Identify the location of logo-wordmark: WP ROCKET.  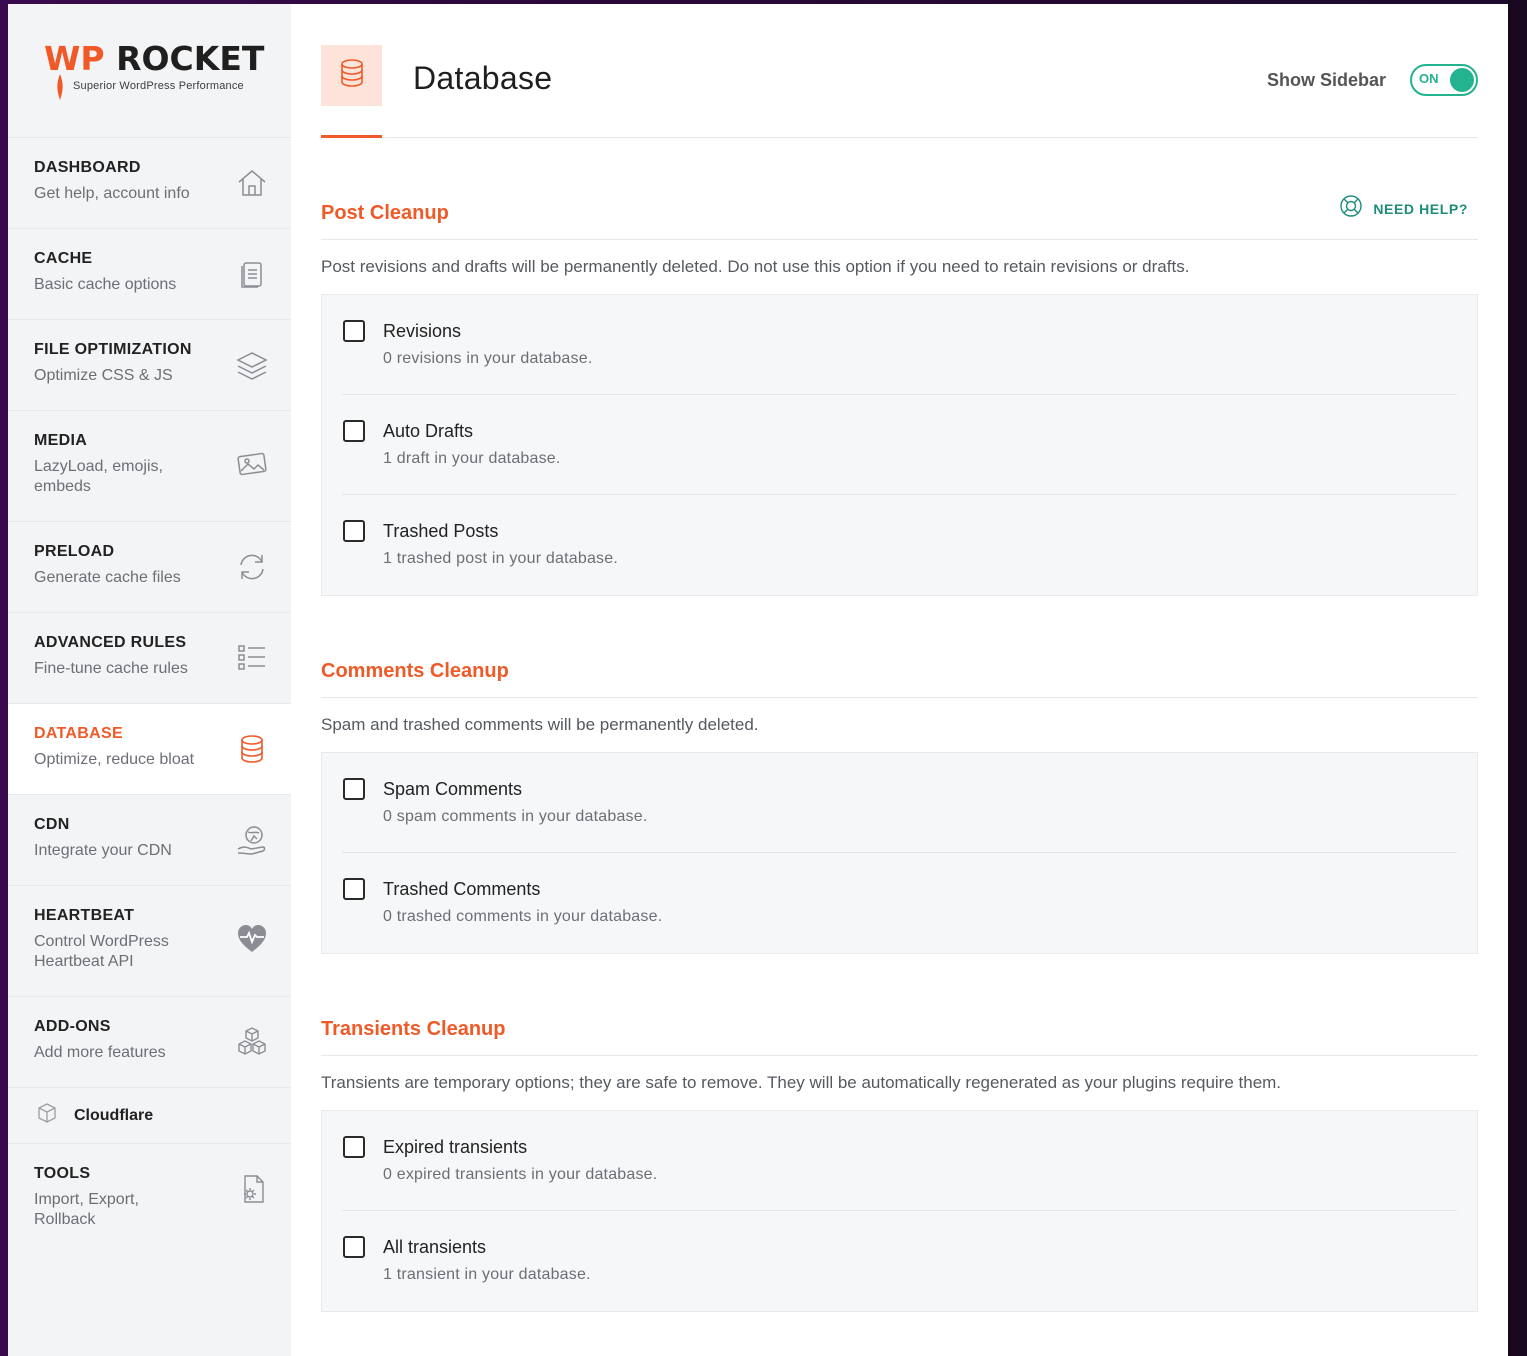
(154, 58).